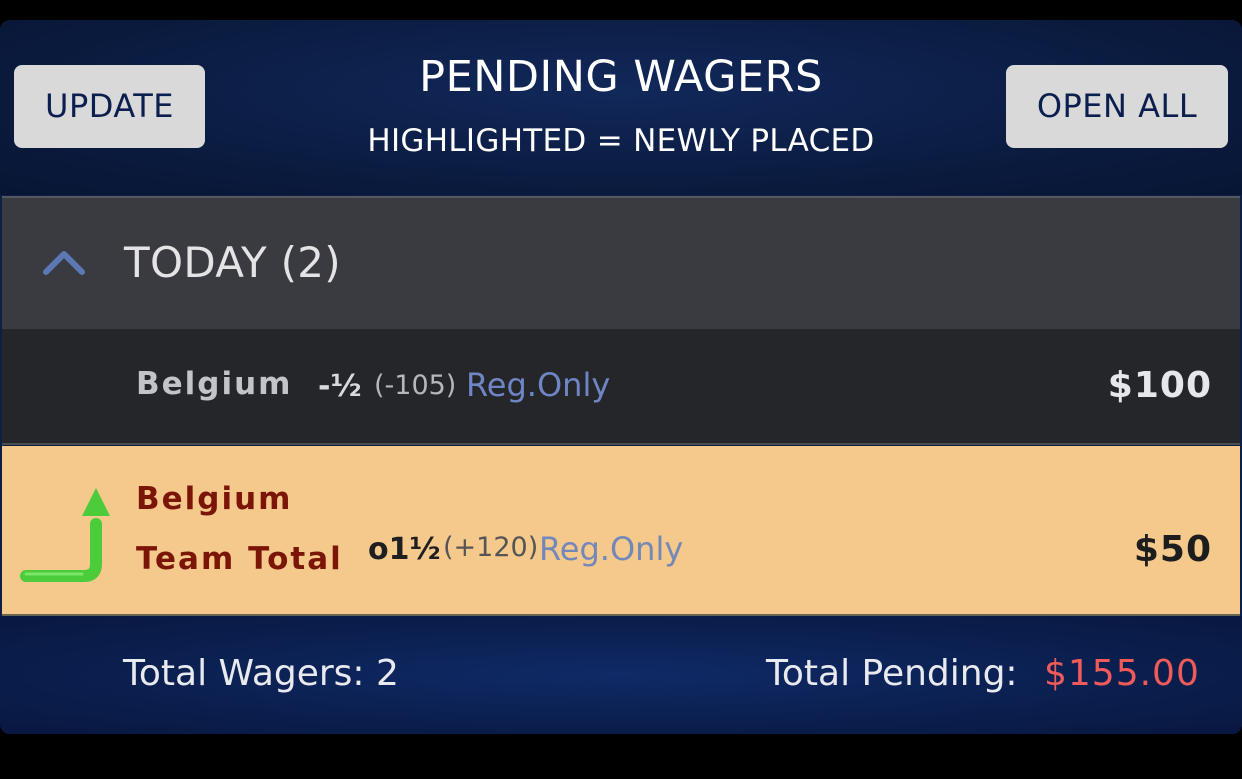 The image size is (1242, 779). I want to click on total-wagers-value: 2, so click(387, 673).